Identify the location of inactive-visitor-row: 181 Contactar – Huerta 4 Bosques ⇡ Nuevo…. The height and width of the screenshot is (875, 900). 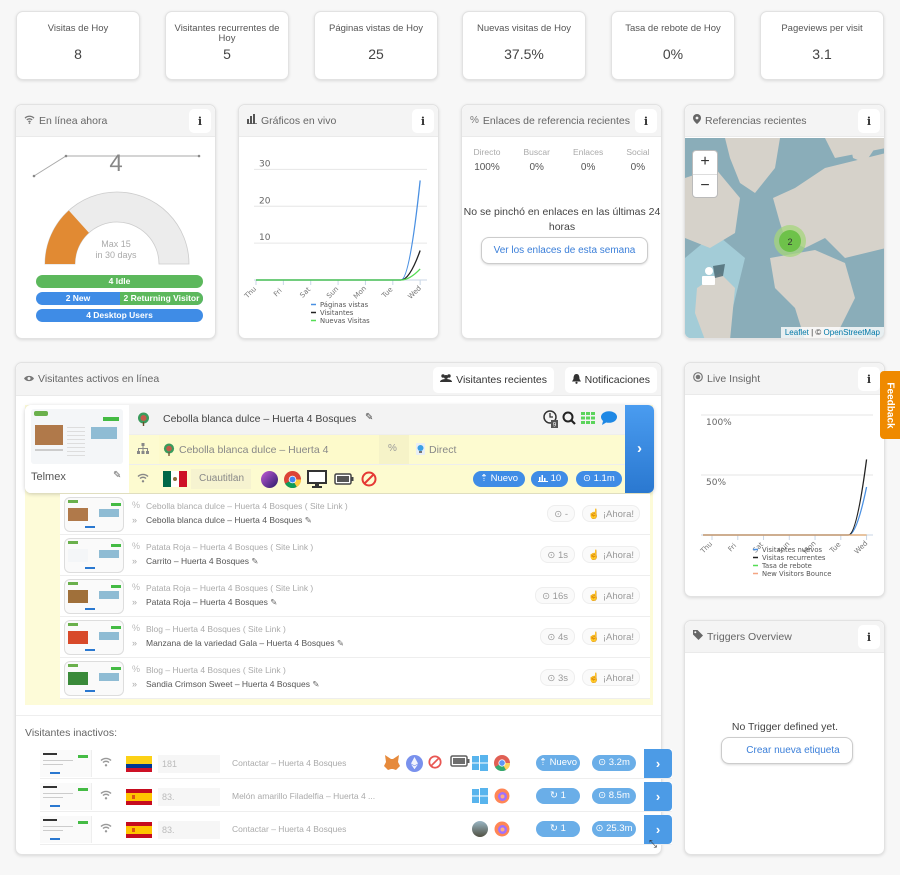
(356, 764).